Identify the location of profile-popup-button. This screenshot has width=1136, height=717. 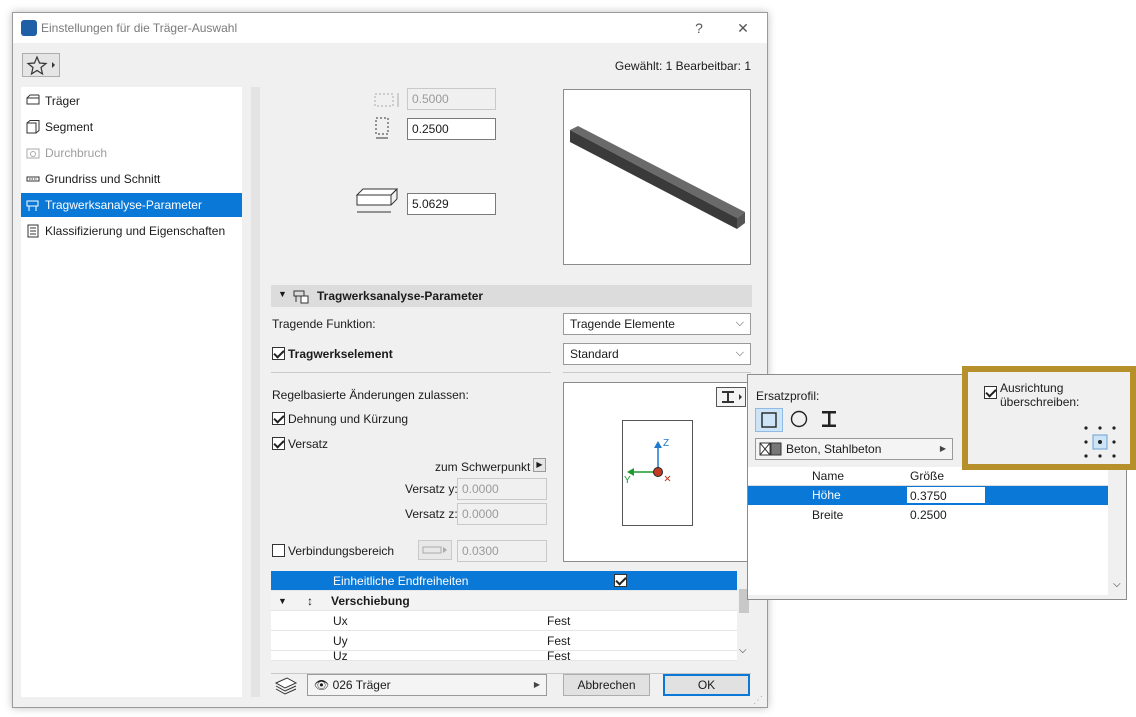
(731, 397).